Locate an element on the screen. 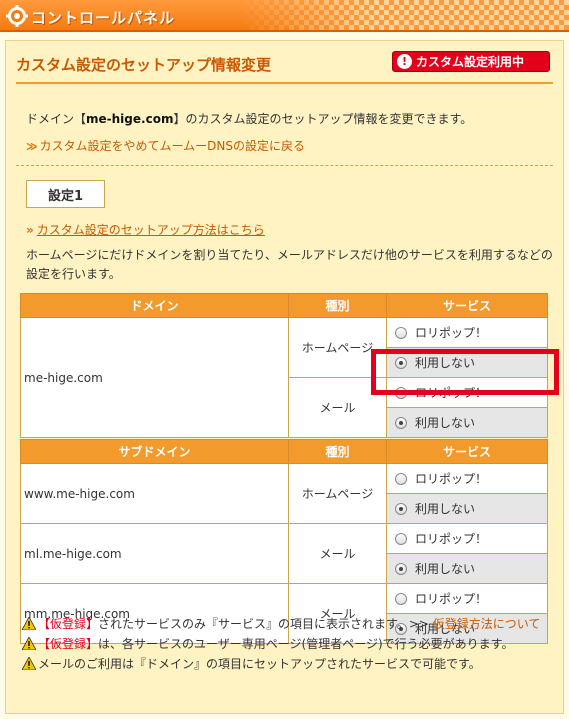  description-domain: me-hige.com is located at coordinates (130, 119).